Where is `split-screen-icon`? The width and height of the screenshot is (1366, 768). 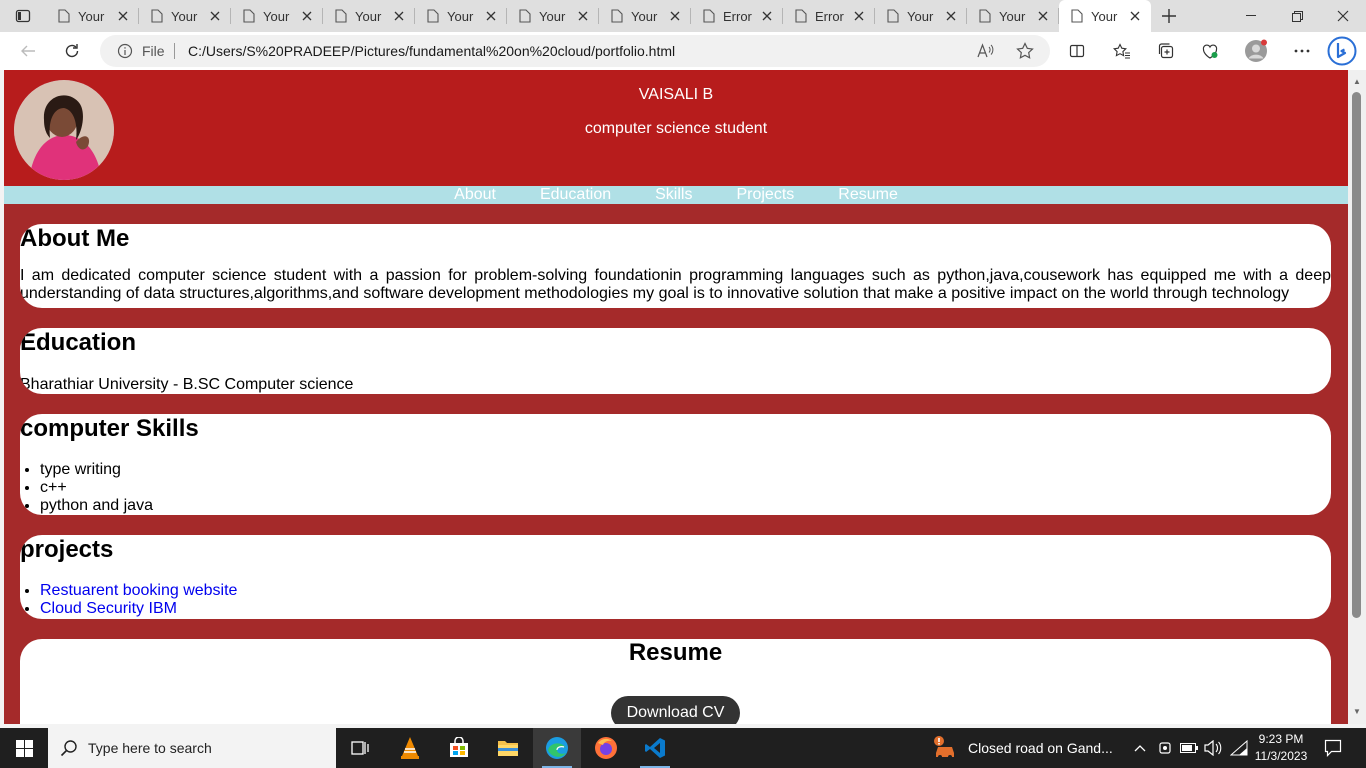
split-screen-icon is located at coordinates (1077, 51).